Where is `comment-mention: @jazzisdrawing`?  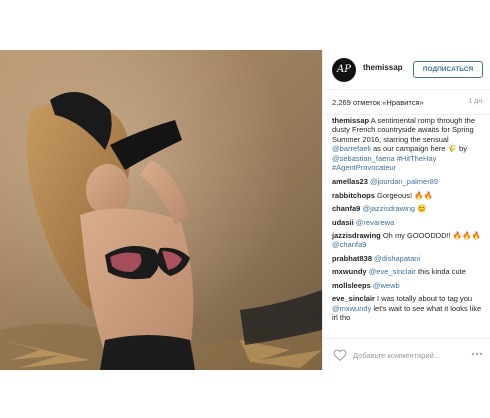
comment-mention: @jazzisdrawing is located at coordinates (388, 208).